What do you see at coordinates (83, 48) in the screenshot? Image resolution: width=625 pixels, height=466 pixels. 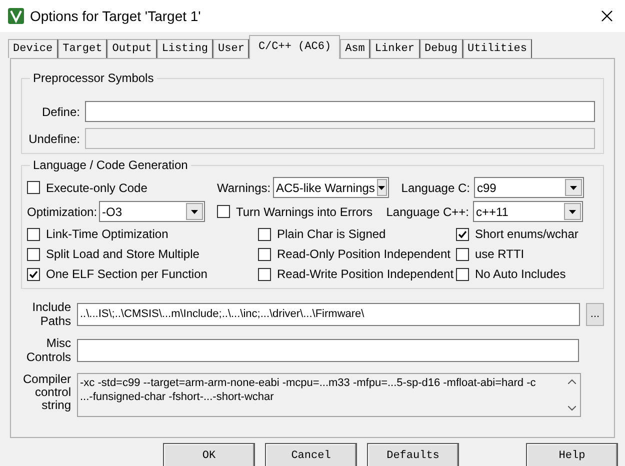 I see `tab: Target` at bounding box center [83, 48].